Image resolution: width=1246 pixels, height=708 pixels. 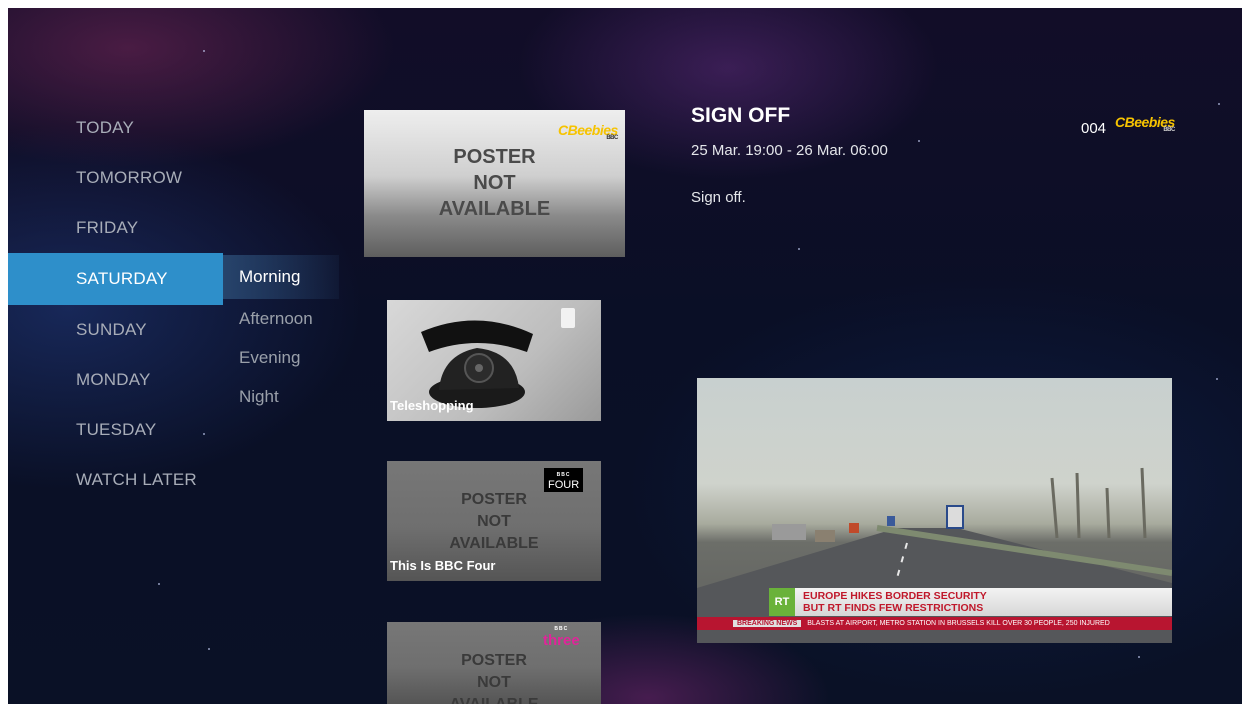 What do you see at coordinates (893, 608) in the screenshot?
I see `news-headline-line: BUT RT FINDS FEW RESTRICTIONS` at bounding box center [893, 608].